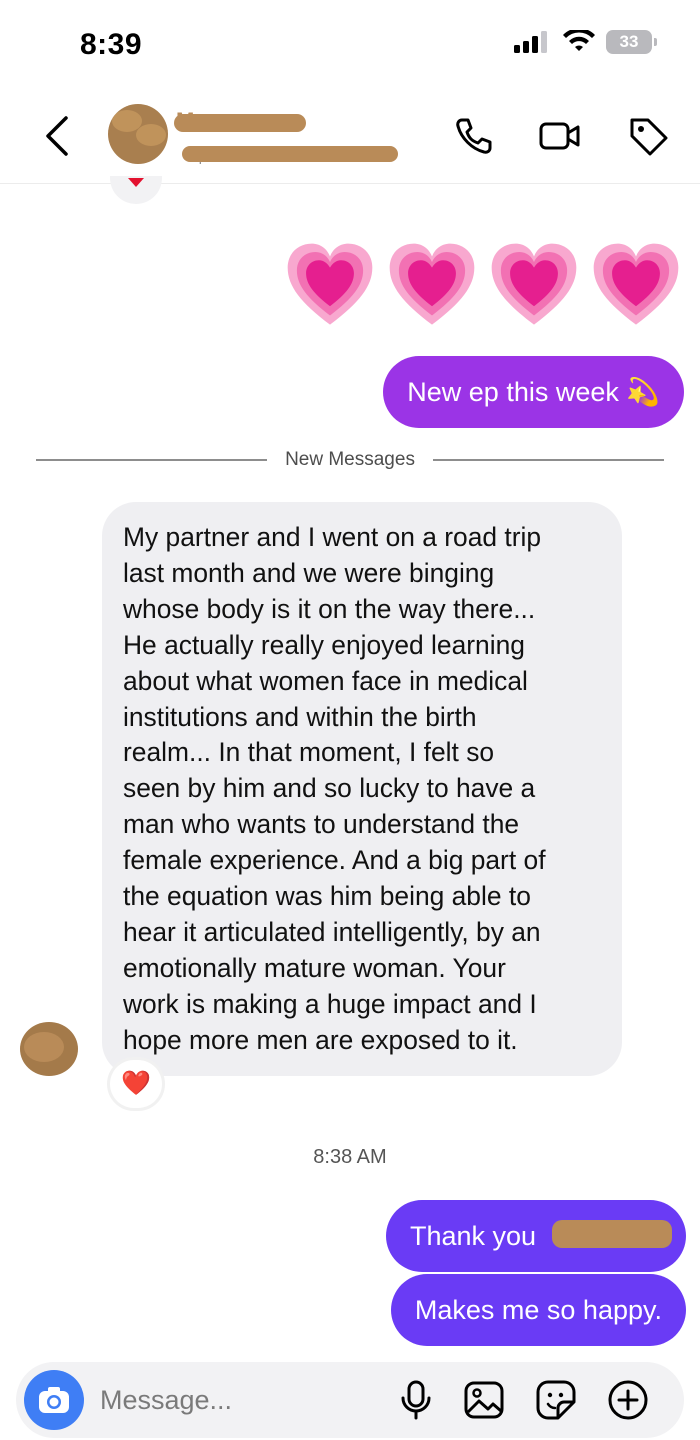 The image size is (700, 1440). I want to click on tag-icon, so click(648, 136).